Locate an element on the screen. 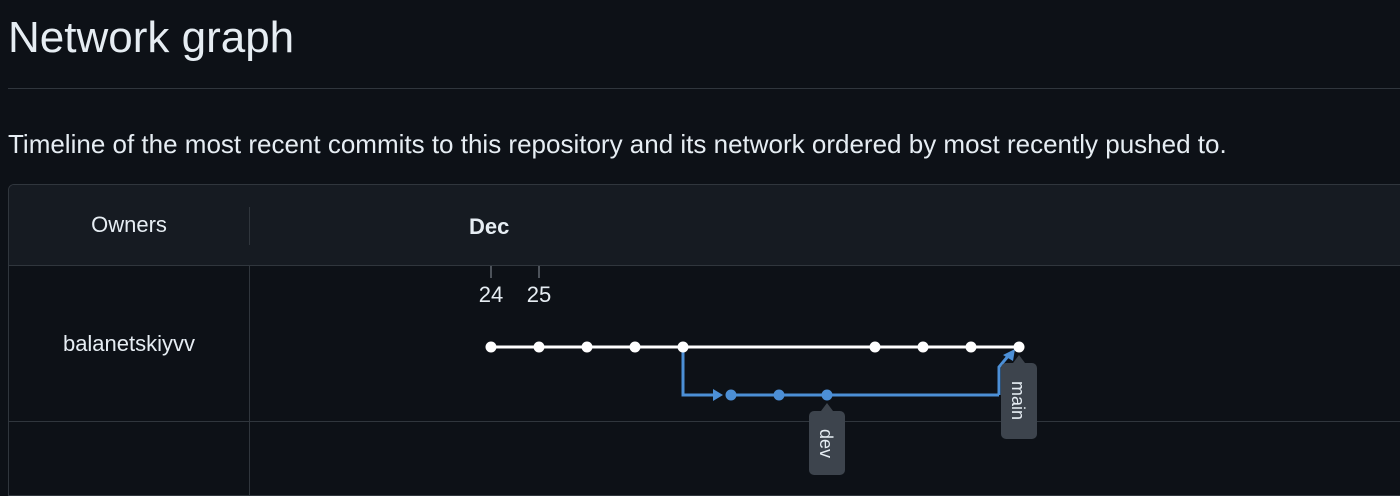 The image size is (1400, 496). branch-label-main: main is located at coordinates (1019, 397).